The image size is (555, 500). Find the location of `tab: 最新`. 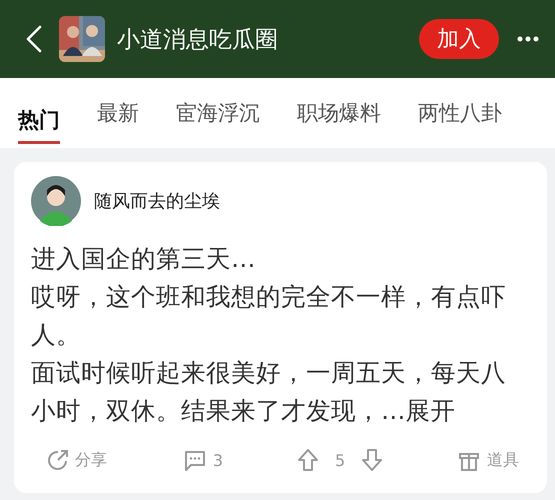

tab: 最新 is located at coordinates (118, 113).